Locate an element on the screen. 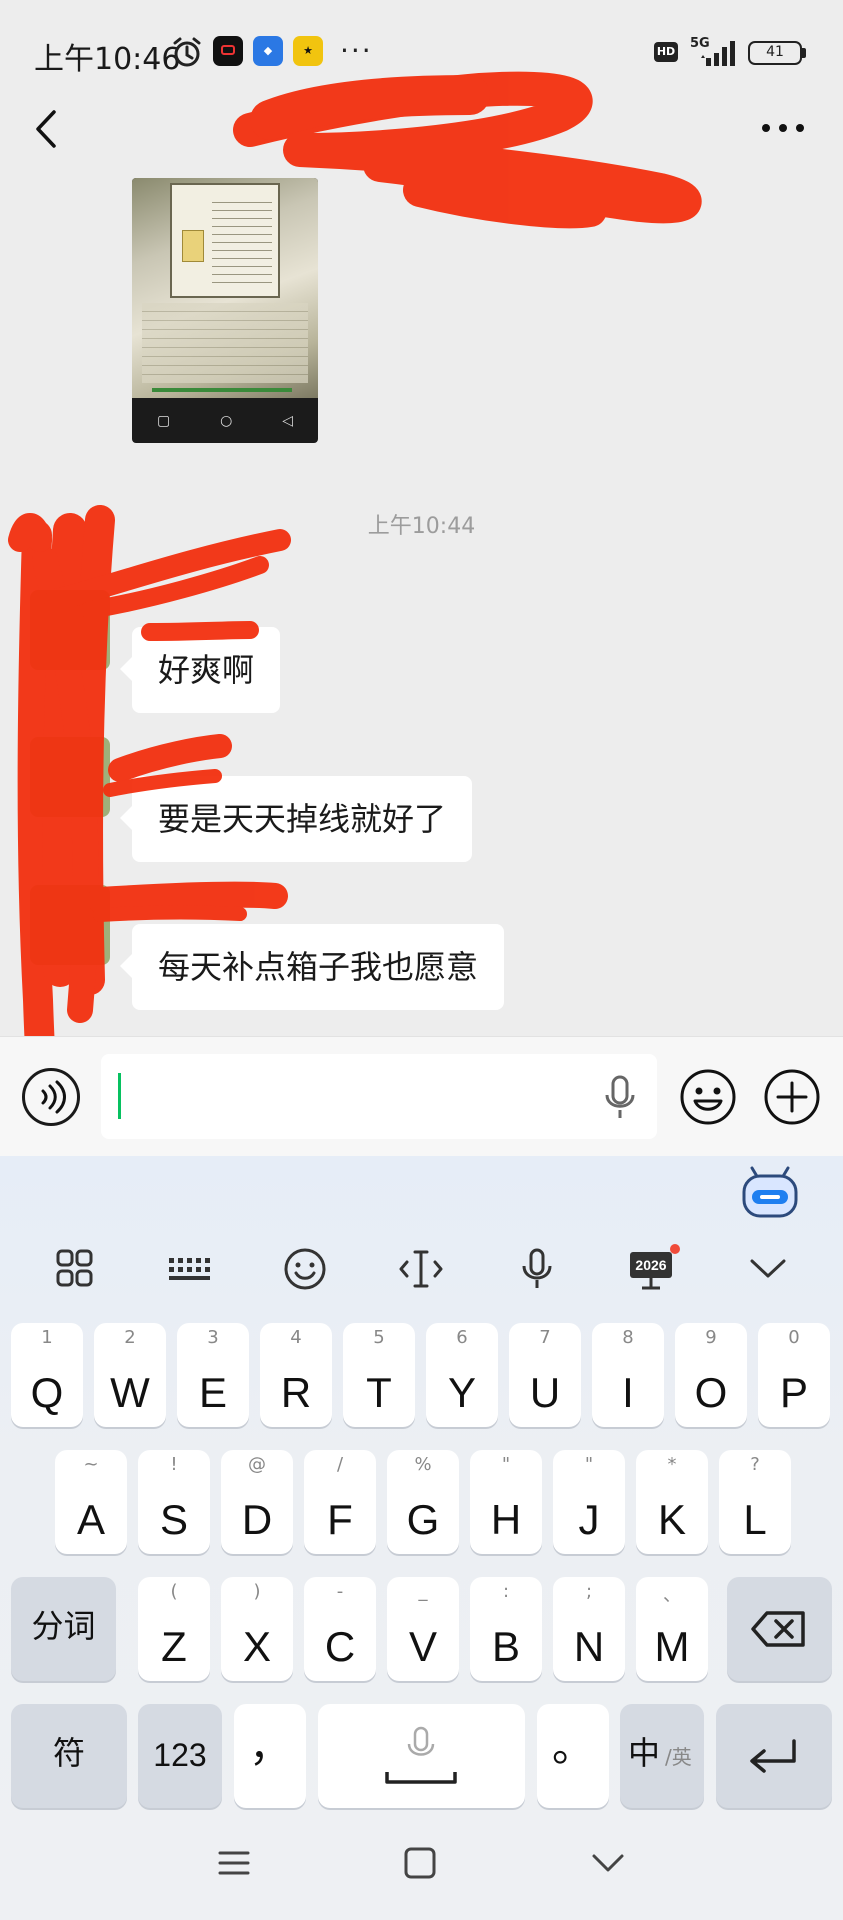 Image resolution: width=843 pixels, height=1920 pixels. voice-wave-icon is located at coordinates (51, 1097).